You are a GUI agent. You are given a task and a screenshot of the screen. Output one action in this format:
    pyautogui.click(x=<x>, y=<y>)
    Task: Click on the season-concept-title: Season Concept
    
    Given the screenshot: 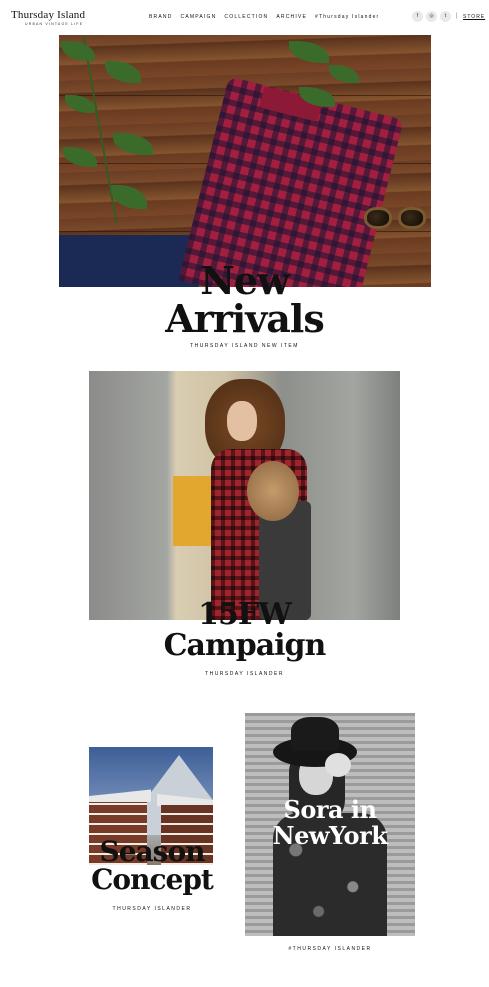 What is the action you would take?
    pyautogui.click(x=152, y=866)
    